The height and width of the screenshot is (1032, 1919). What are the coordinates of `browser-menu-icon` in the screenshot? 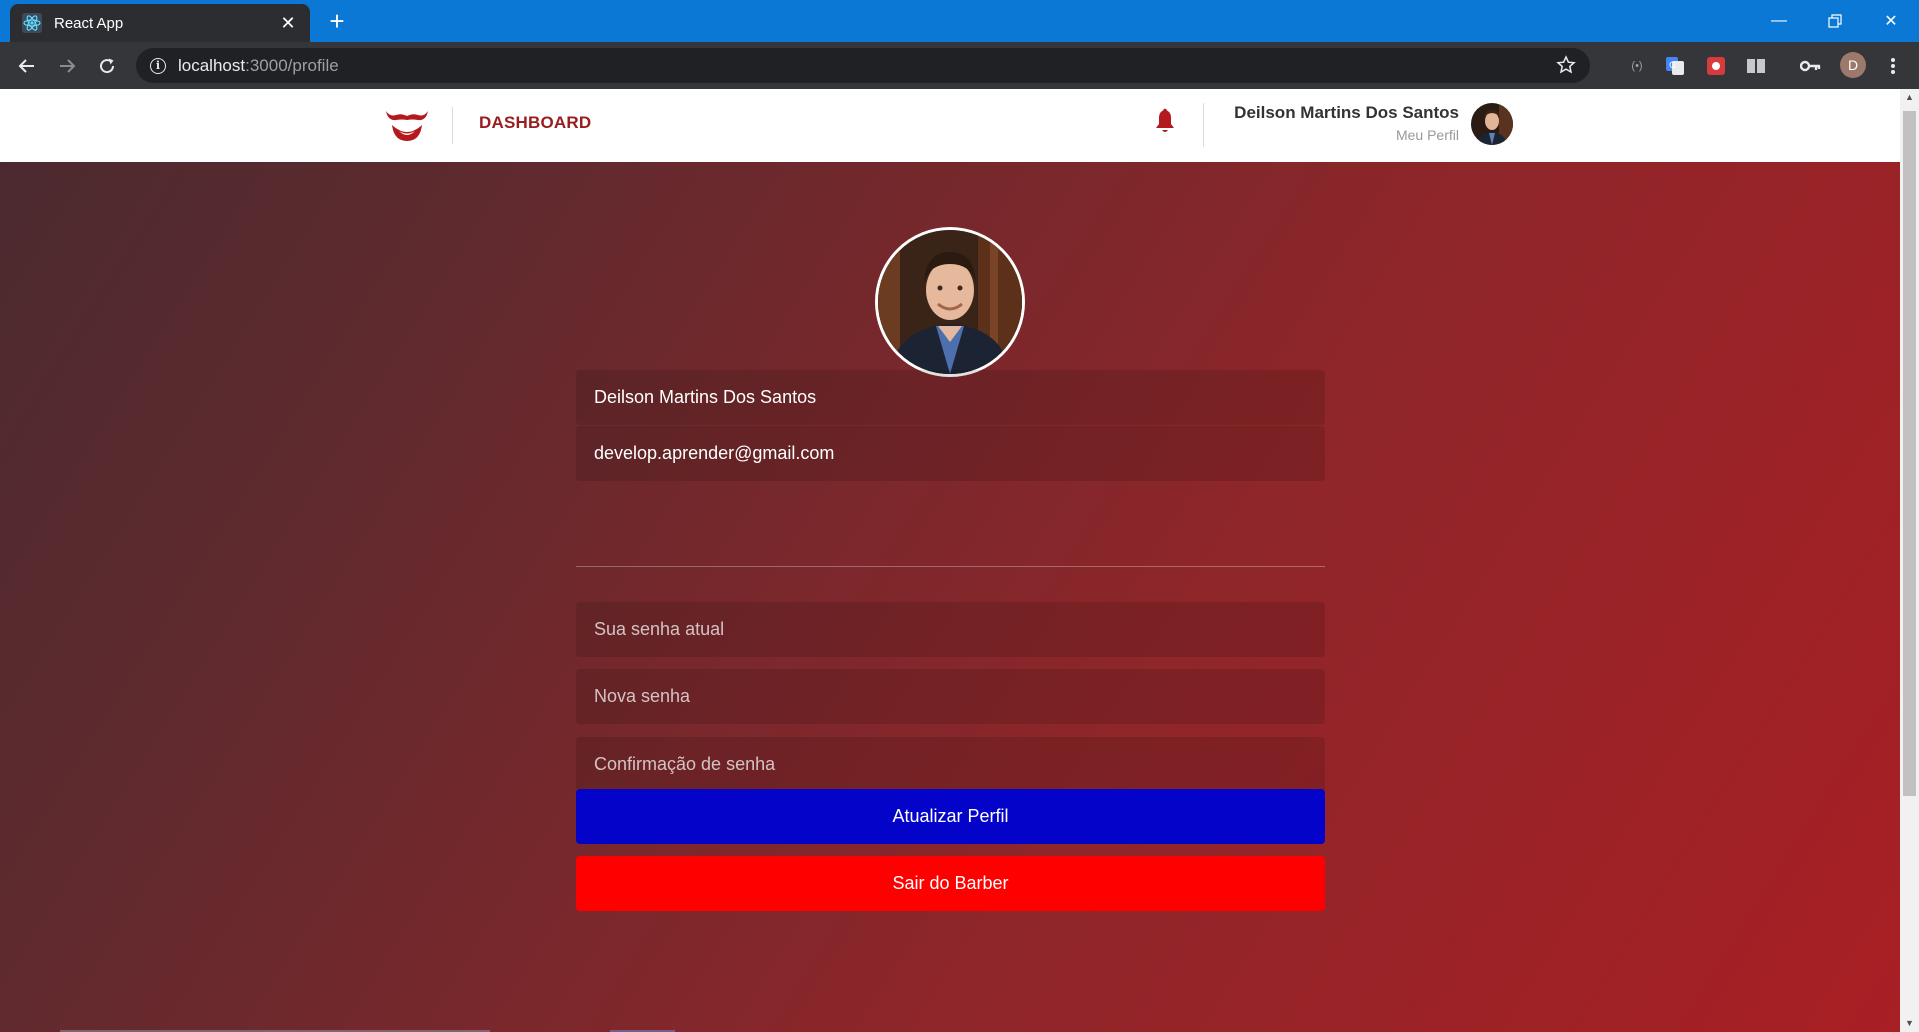 It's located at (1893, 66).